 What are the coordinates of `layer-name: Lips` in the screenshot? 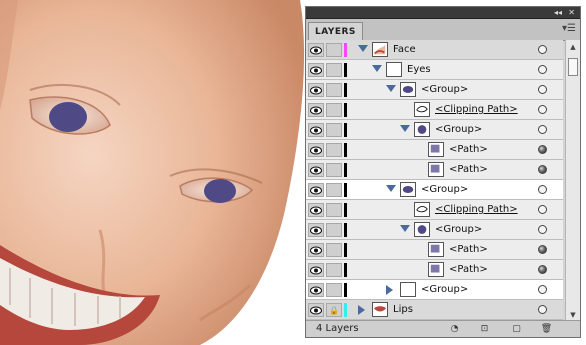 It's located at (403, 310).